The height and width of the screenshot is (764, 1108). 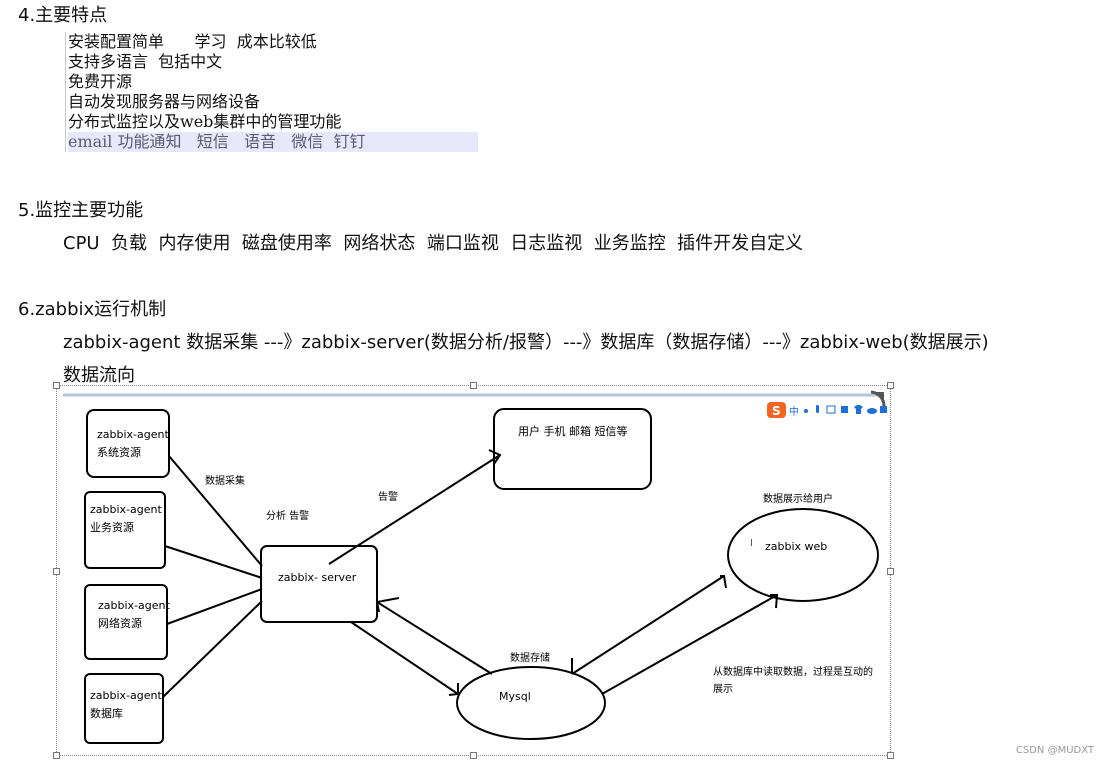 What do you see at coordinates (803, 555) in the screenshot?
I see `web-ellipse` at bounding box center [803, 555].